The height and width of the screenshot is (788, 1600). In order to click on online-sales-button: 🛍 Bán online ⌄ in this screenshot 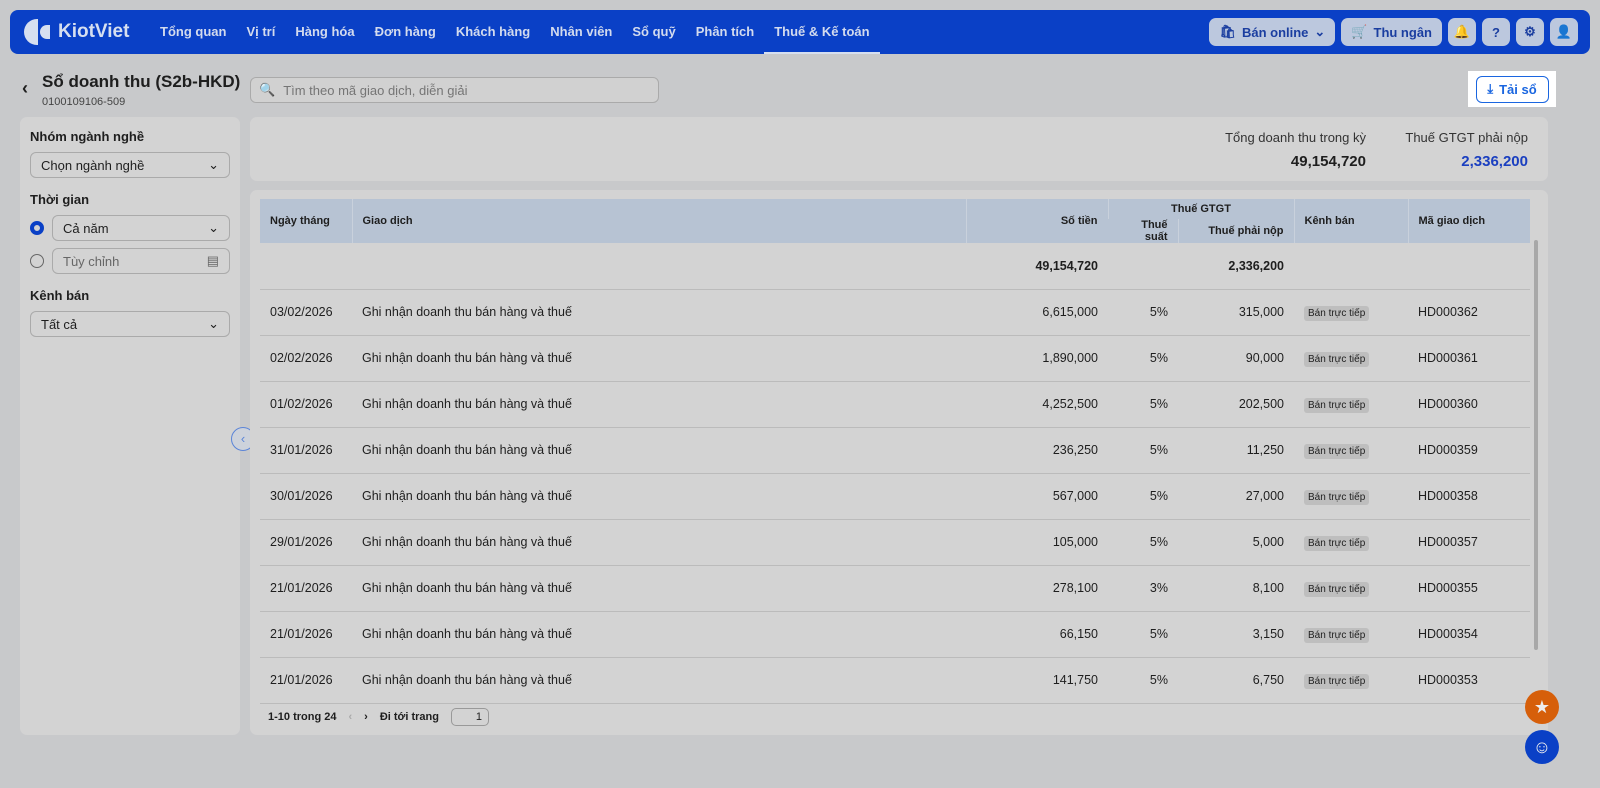, I will do `click(1272, 32)`.